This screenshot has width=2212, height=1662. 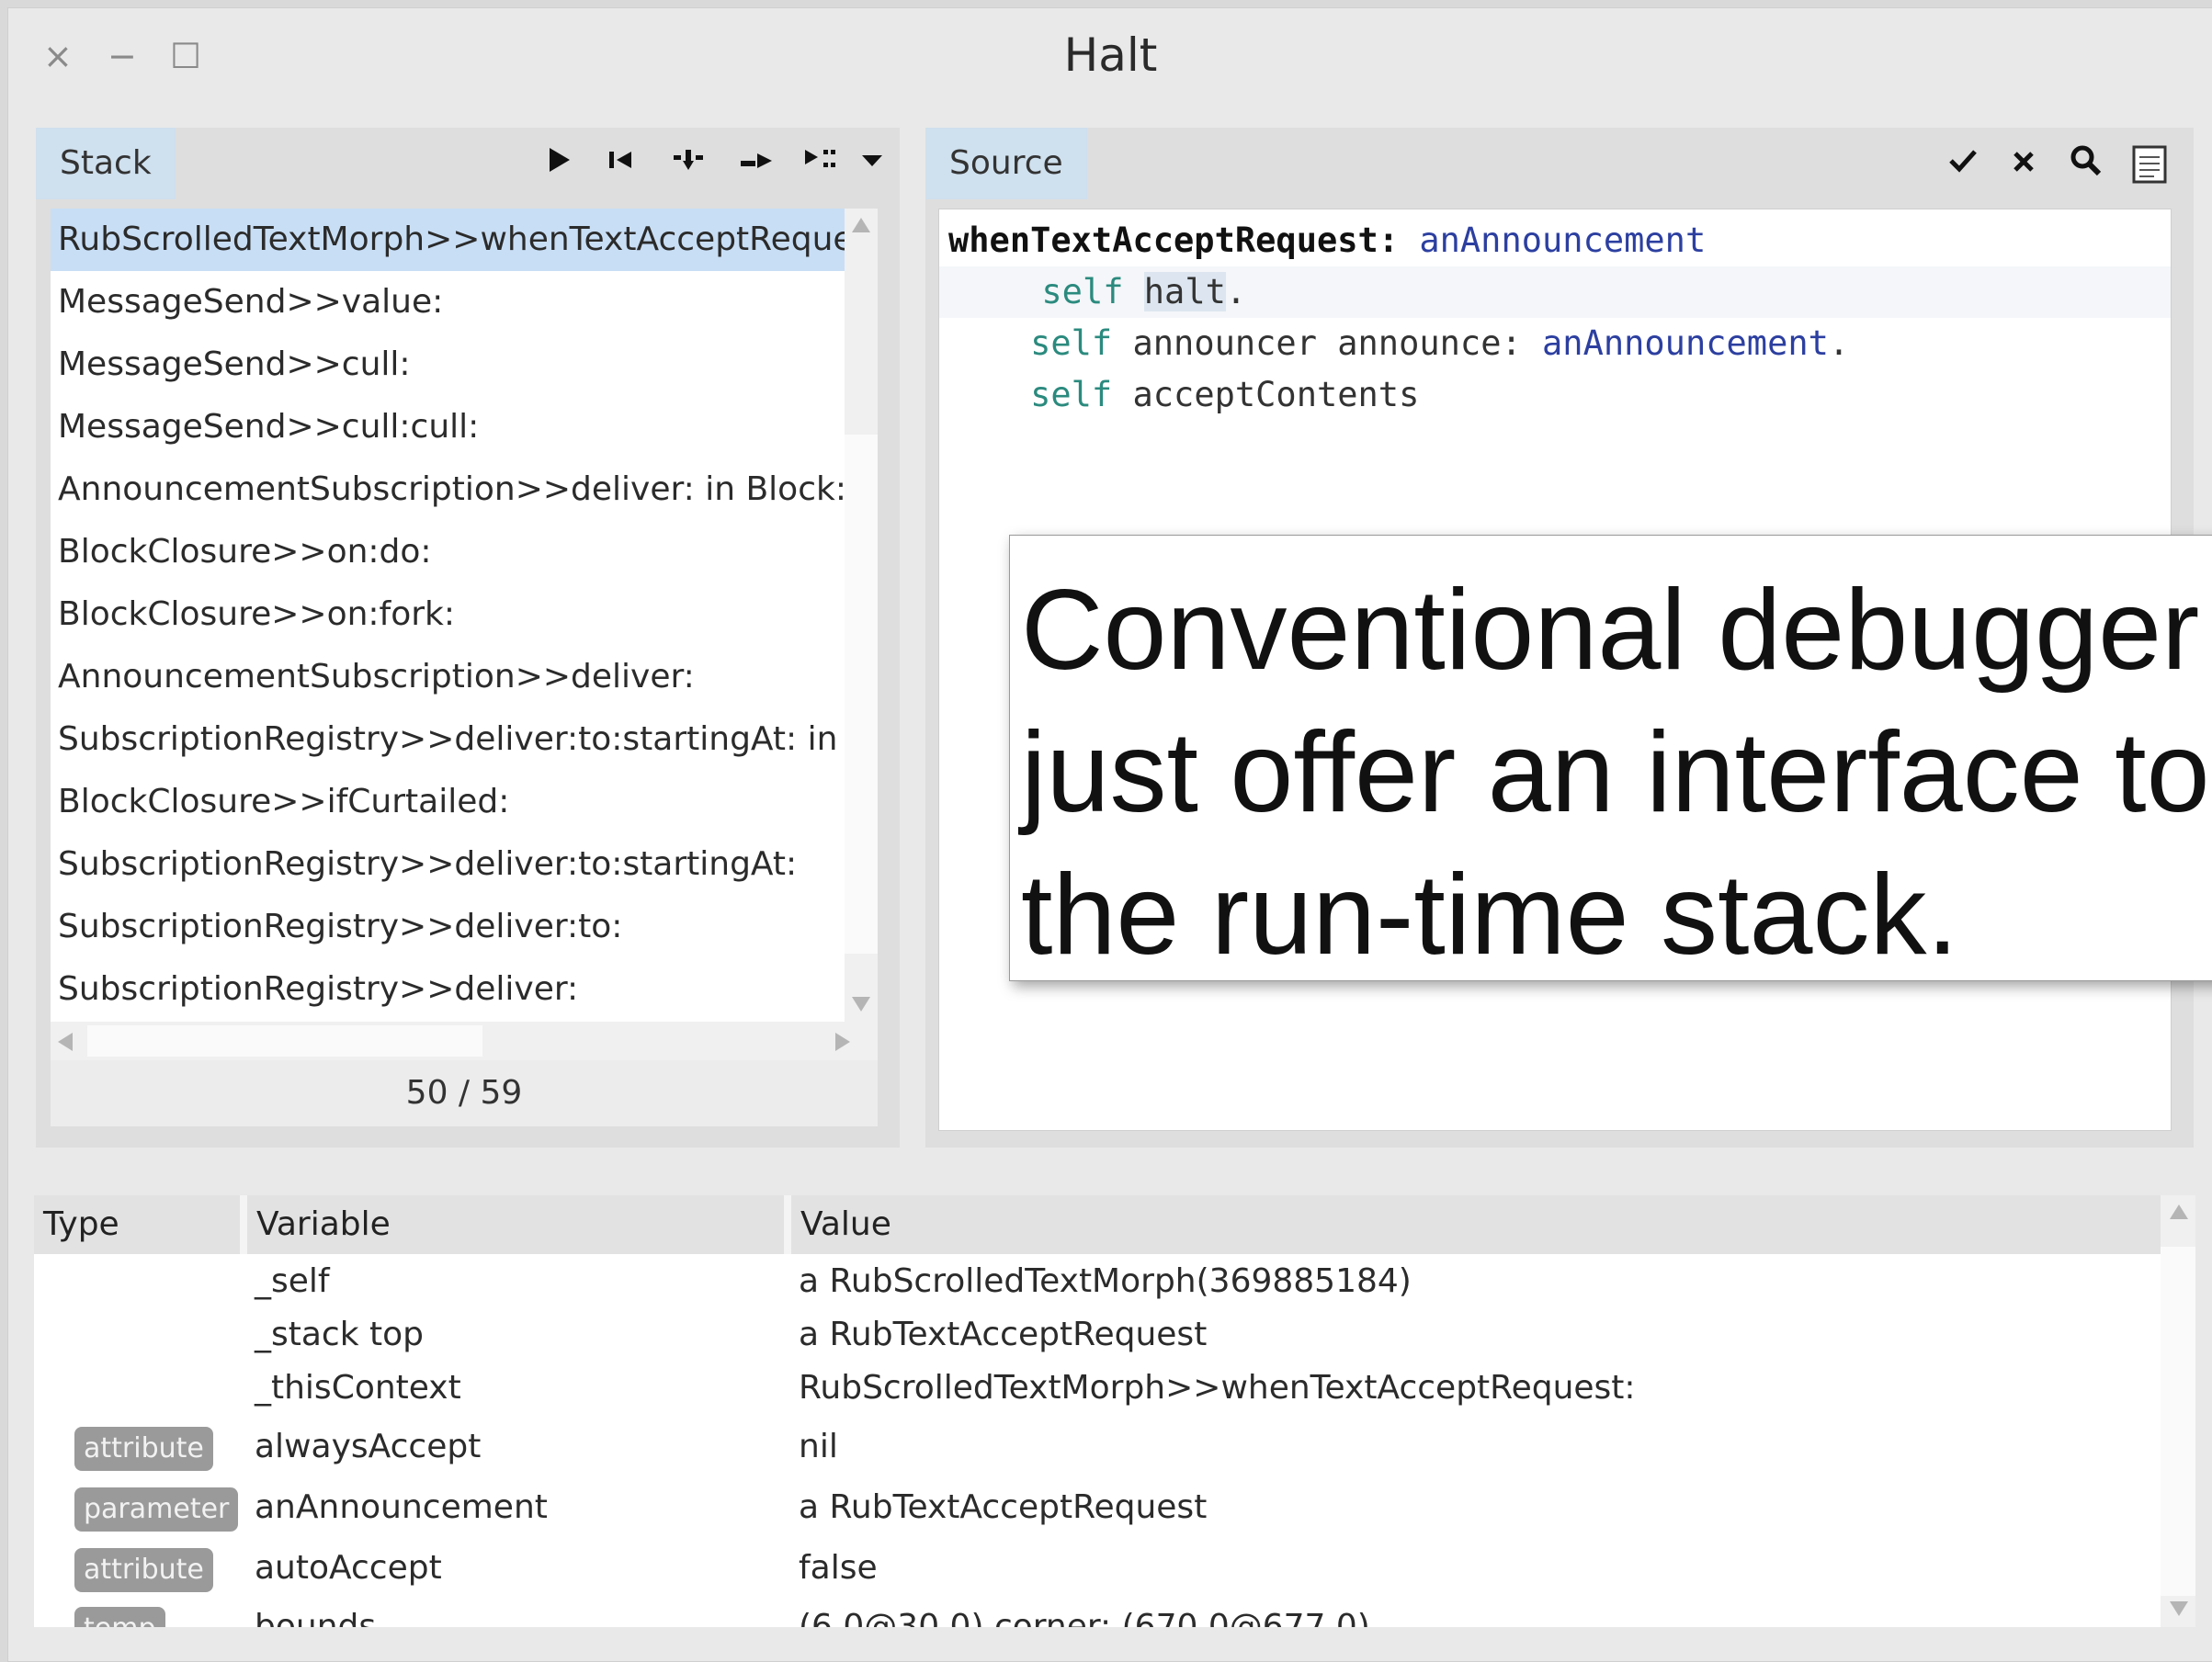 I want to click on method-selector: whenTextAcceptRequest:, so click(x=1174, y=240).